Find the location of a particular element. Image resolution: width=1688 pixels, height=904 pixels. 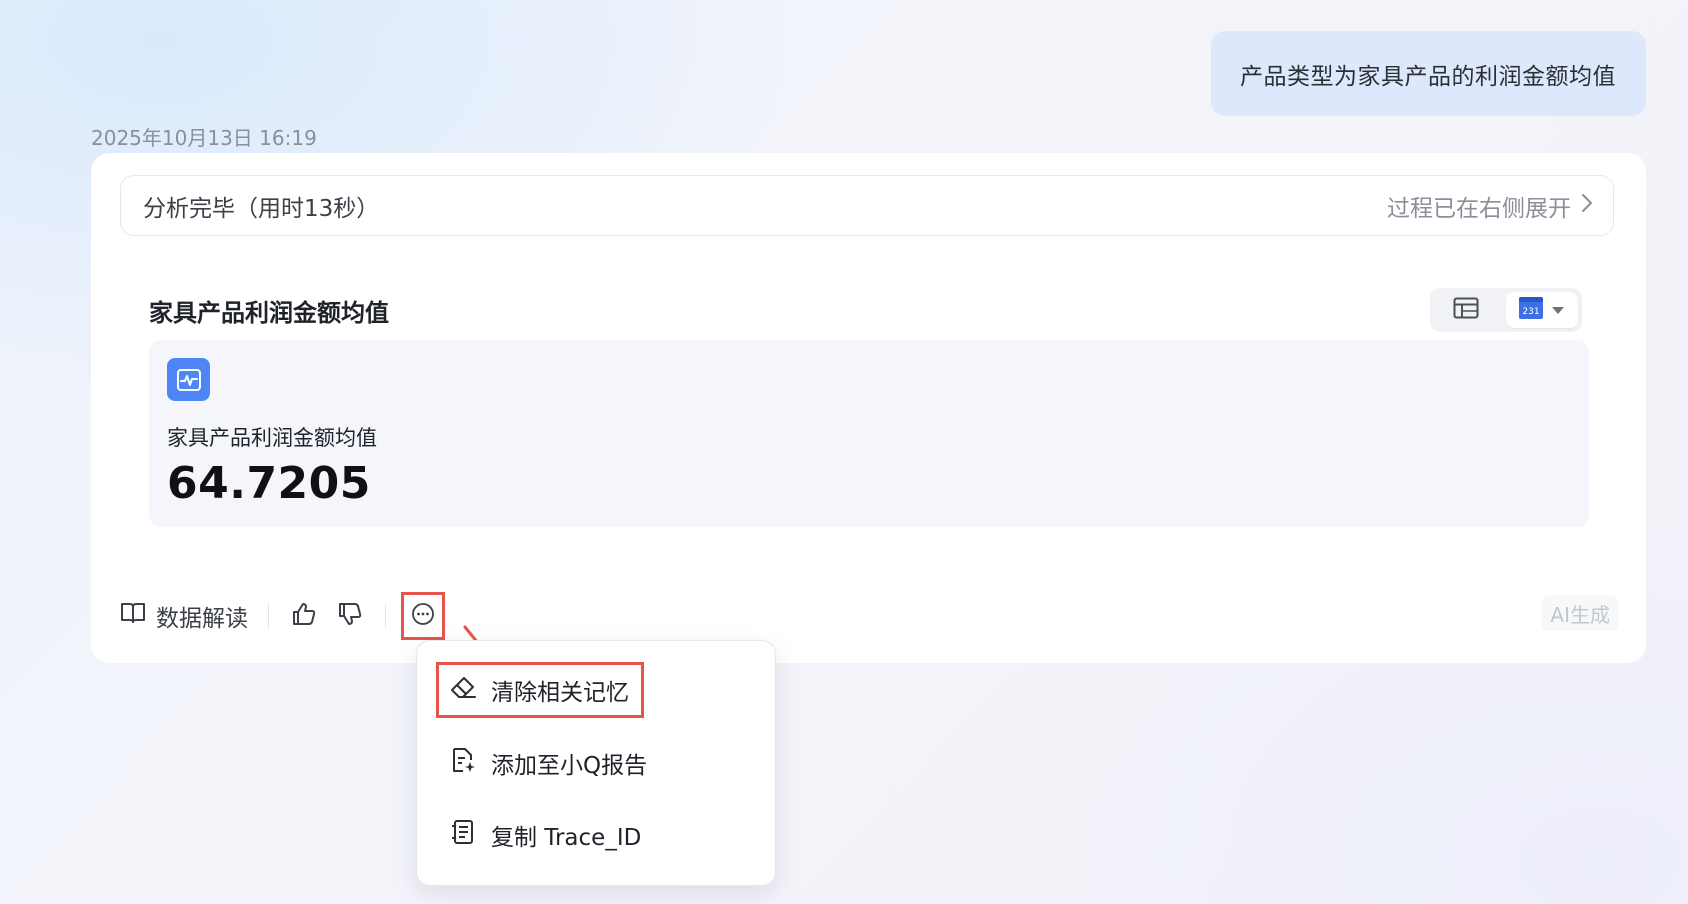

document-list-icon is located at coordinates (463, 835).